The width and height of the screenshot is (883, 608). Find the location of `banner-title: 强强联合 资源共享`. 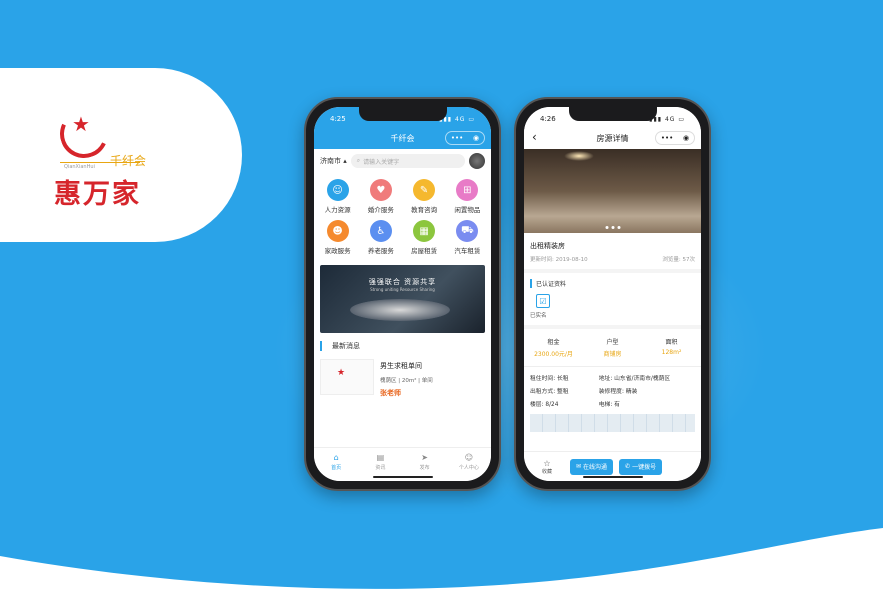

banner-title: 强强联合 资源共享 is located at coordinates (402, 282).